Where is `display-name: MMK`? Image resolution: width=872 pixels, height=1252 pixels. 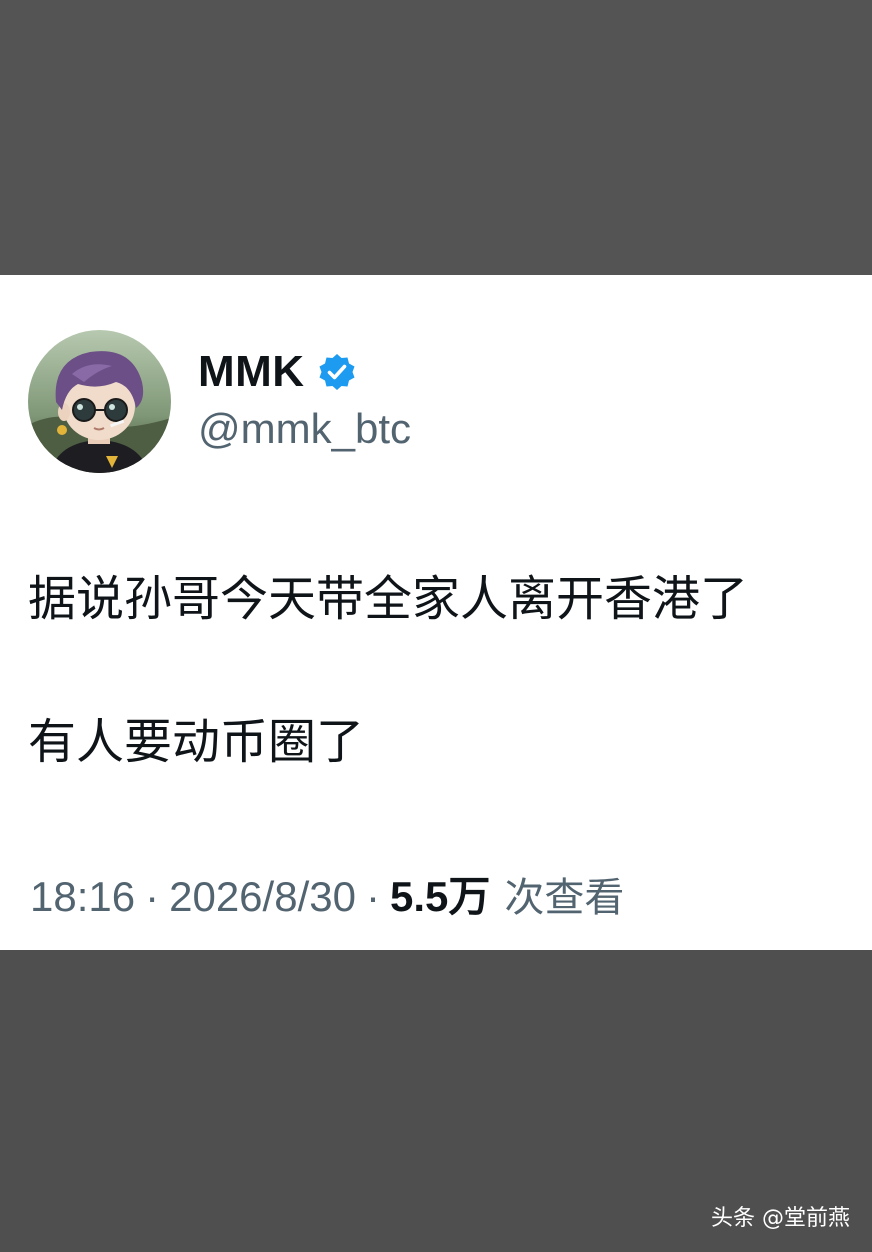
display-name: MMK is located at coordinates (251, 372).